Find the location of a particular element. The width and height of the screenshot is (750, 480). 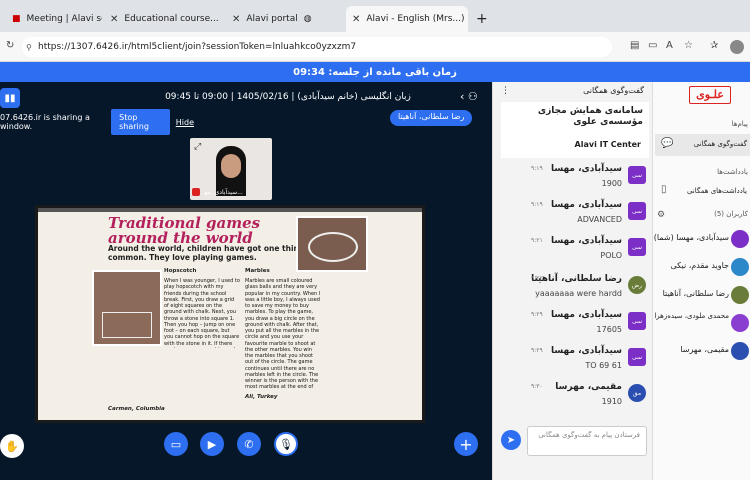

public-chat-item: 💬 گفت‌وگوی همگانی is located at coordinates (702, 145).